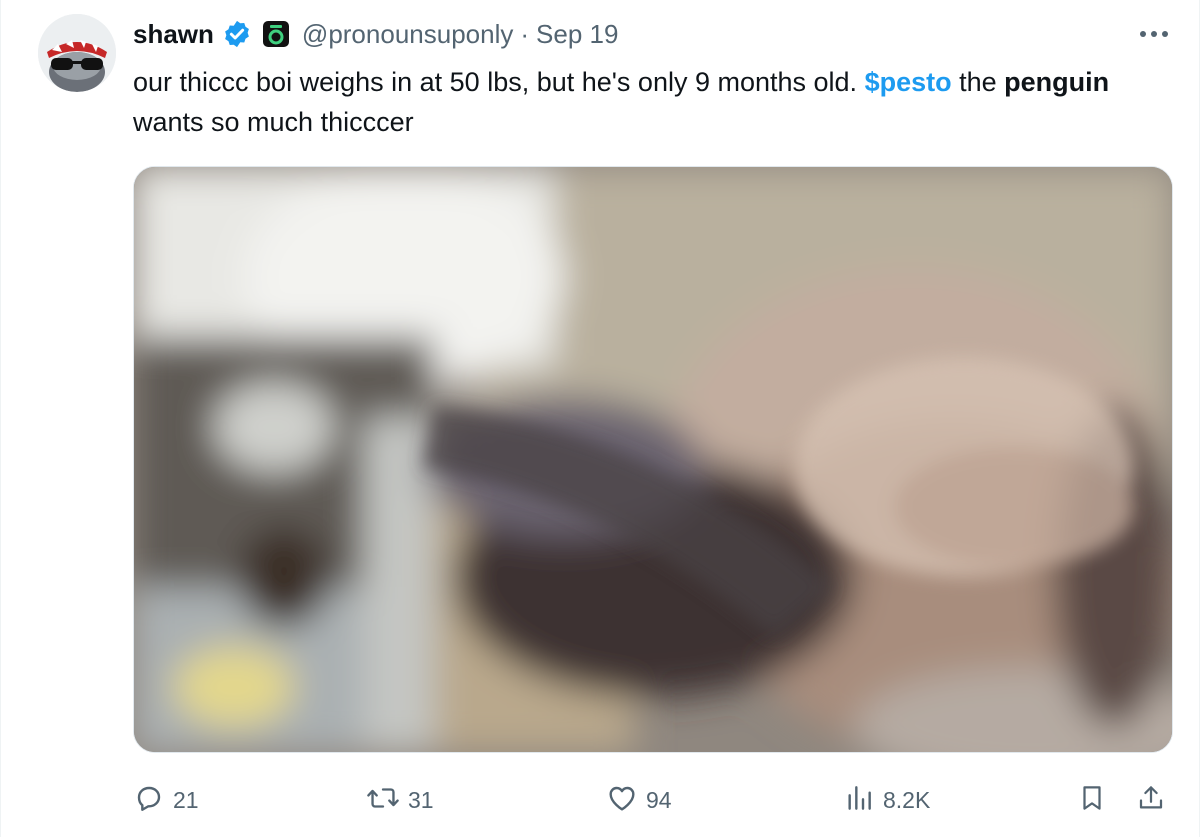  I want to click on tweet-date: Sep 19, so click(577, 34).